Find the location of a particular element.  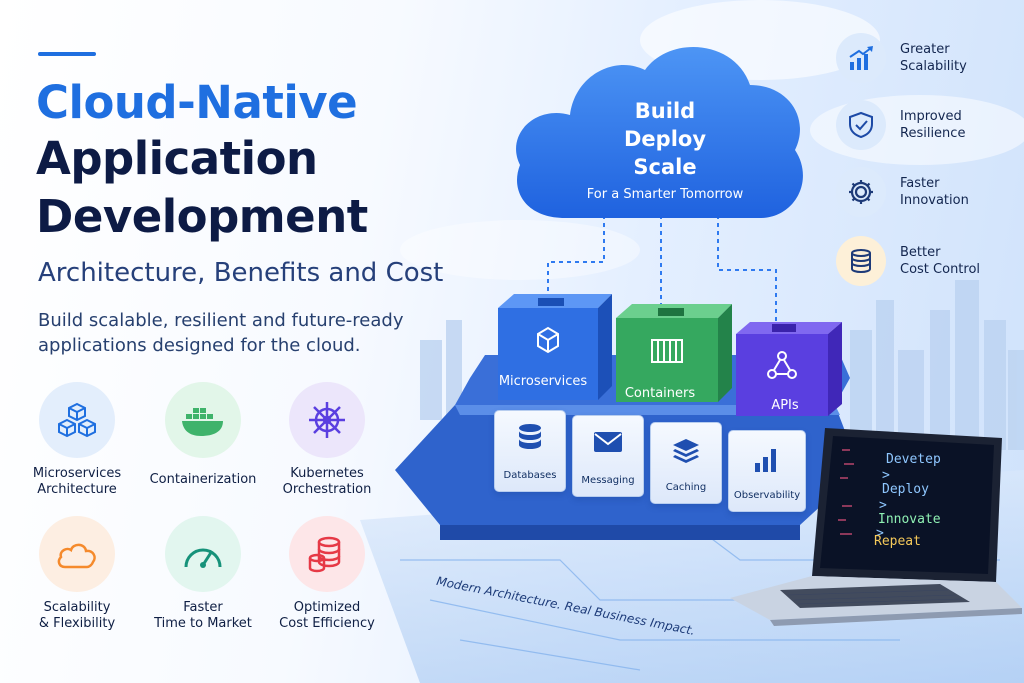

cubes-icon is located at coordinates (77, 420).